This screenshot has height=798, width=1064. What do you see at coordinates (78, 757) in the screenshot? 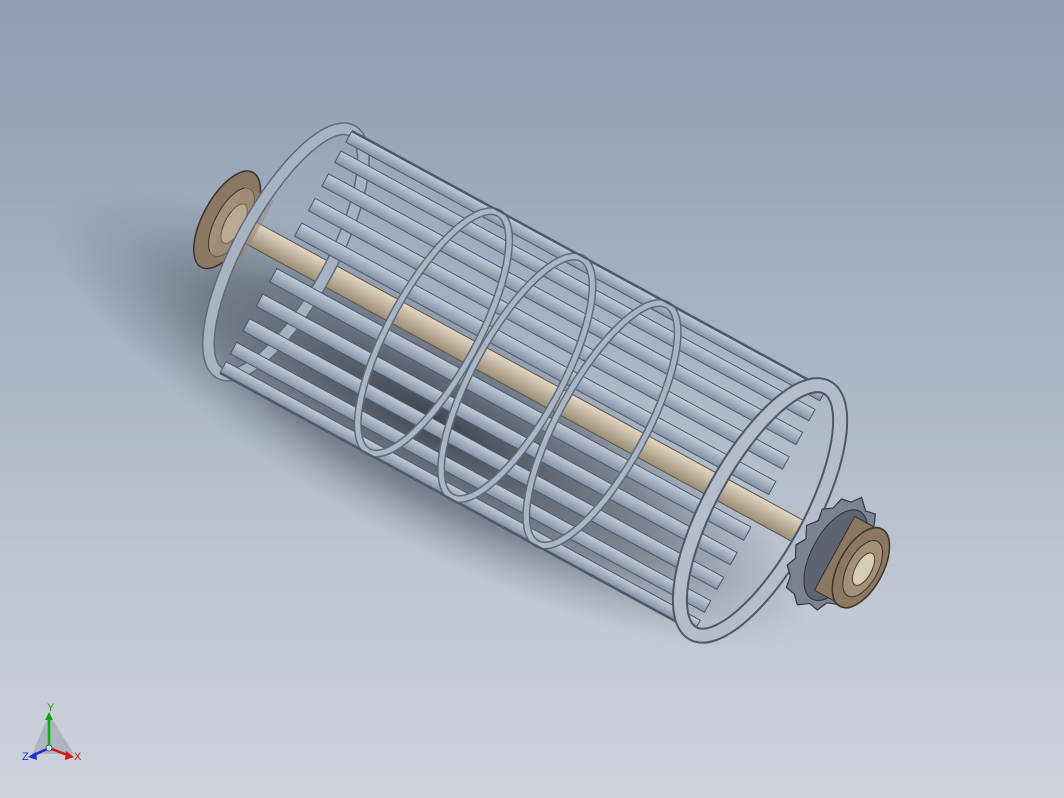
I see `x-axis-label: X` at bounding box center [78, 757].